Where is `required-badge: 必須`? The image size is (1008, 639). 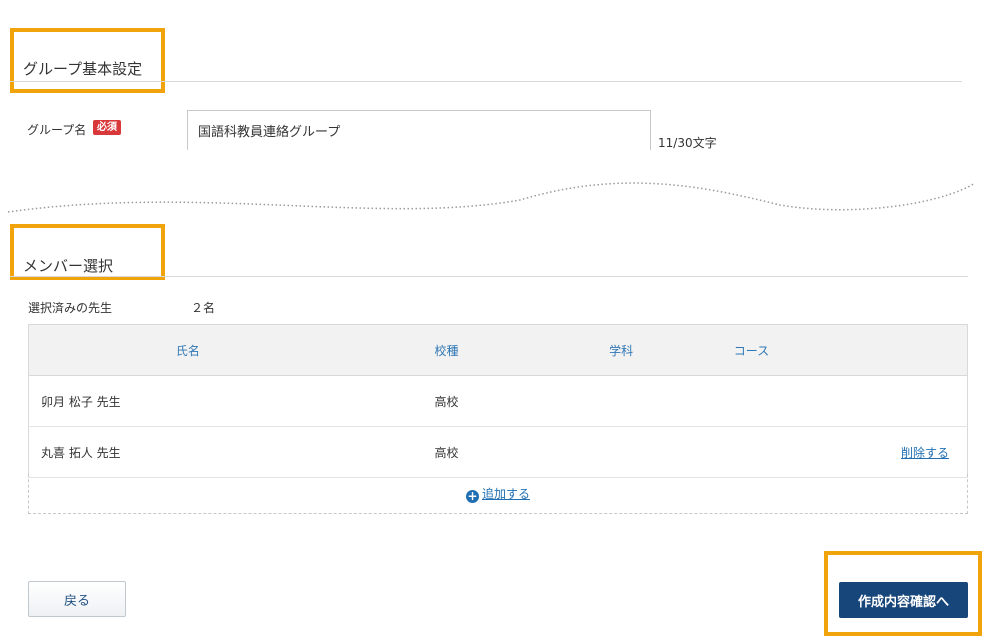
required-badge: 必須 is located at coordinates (107, 127).